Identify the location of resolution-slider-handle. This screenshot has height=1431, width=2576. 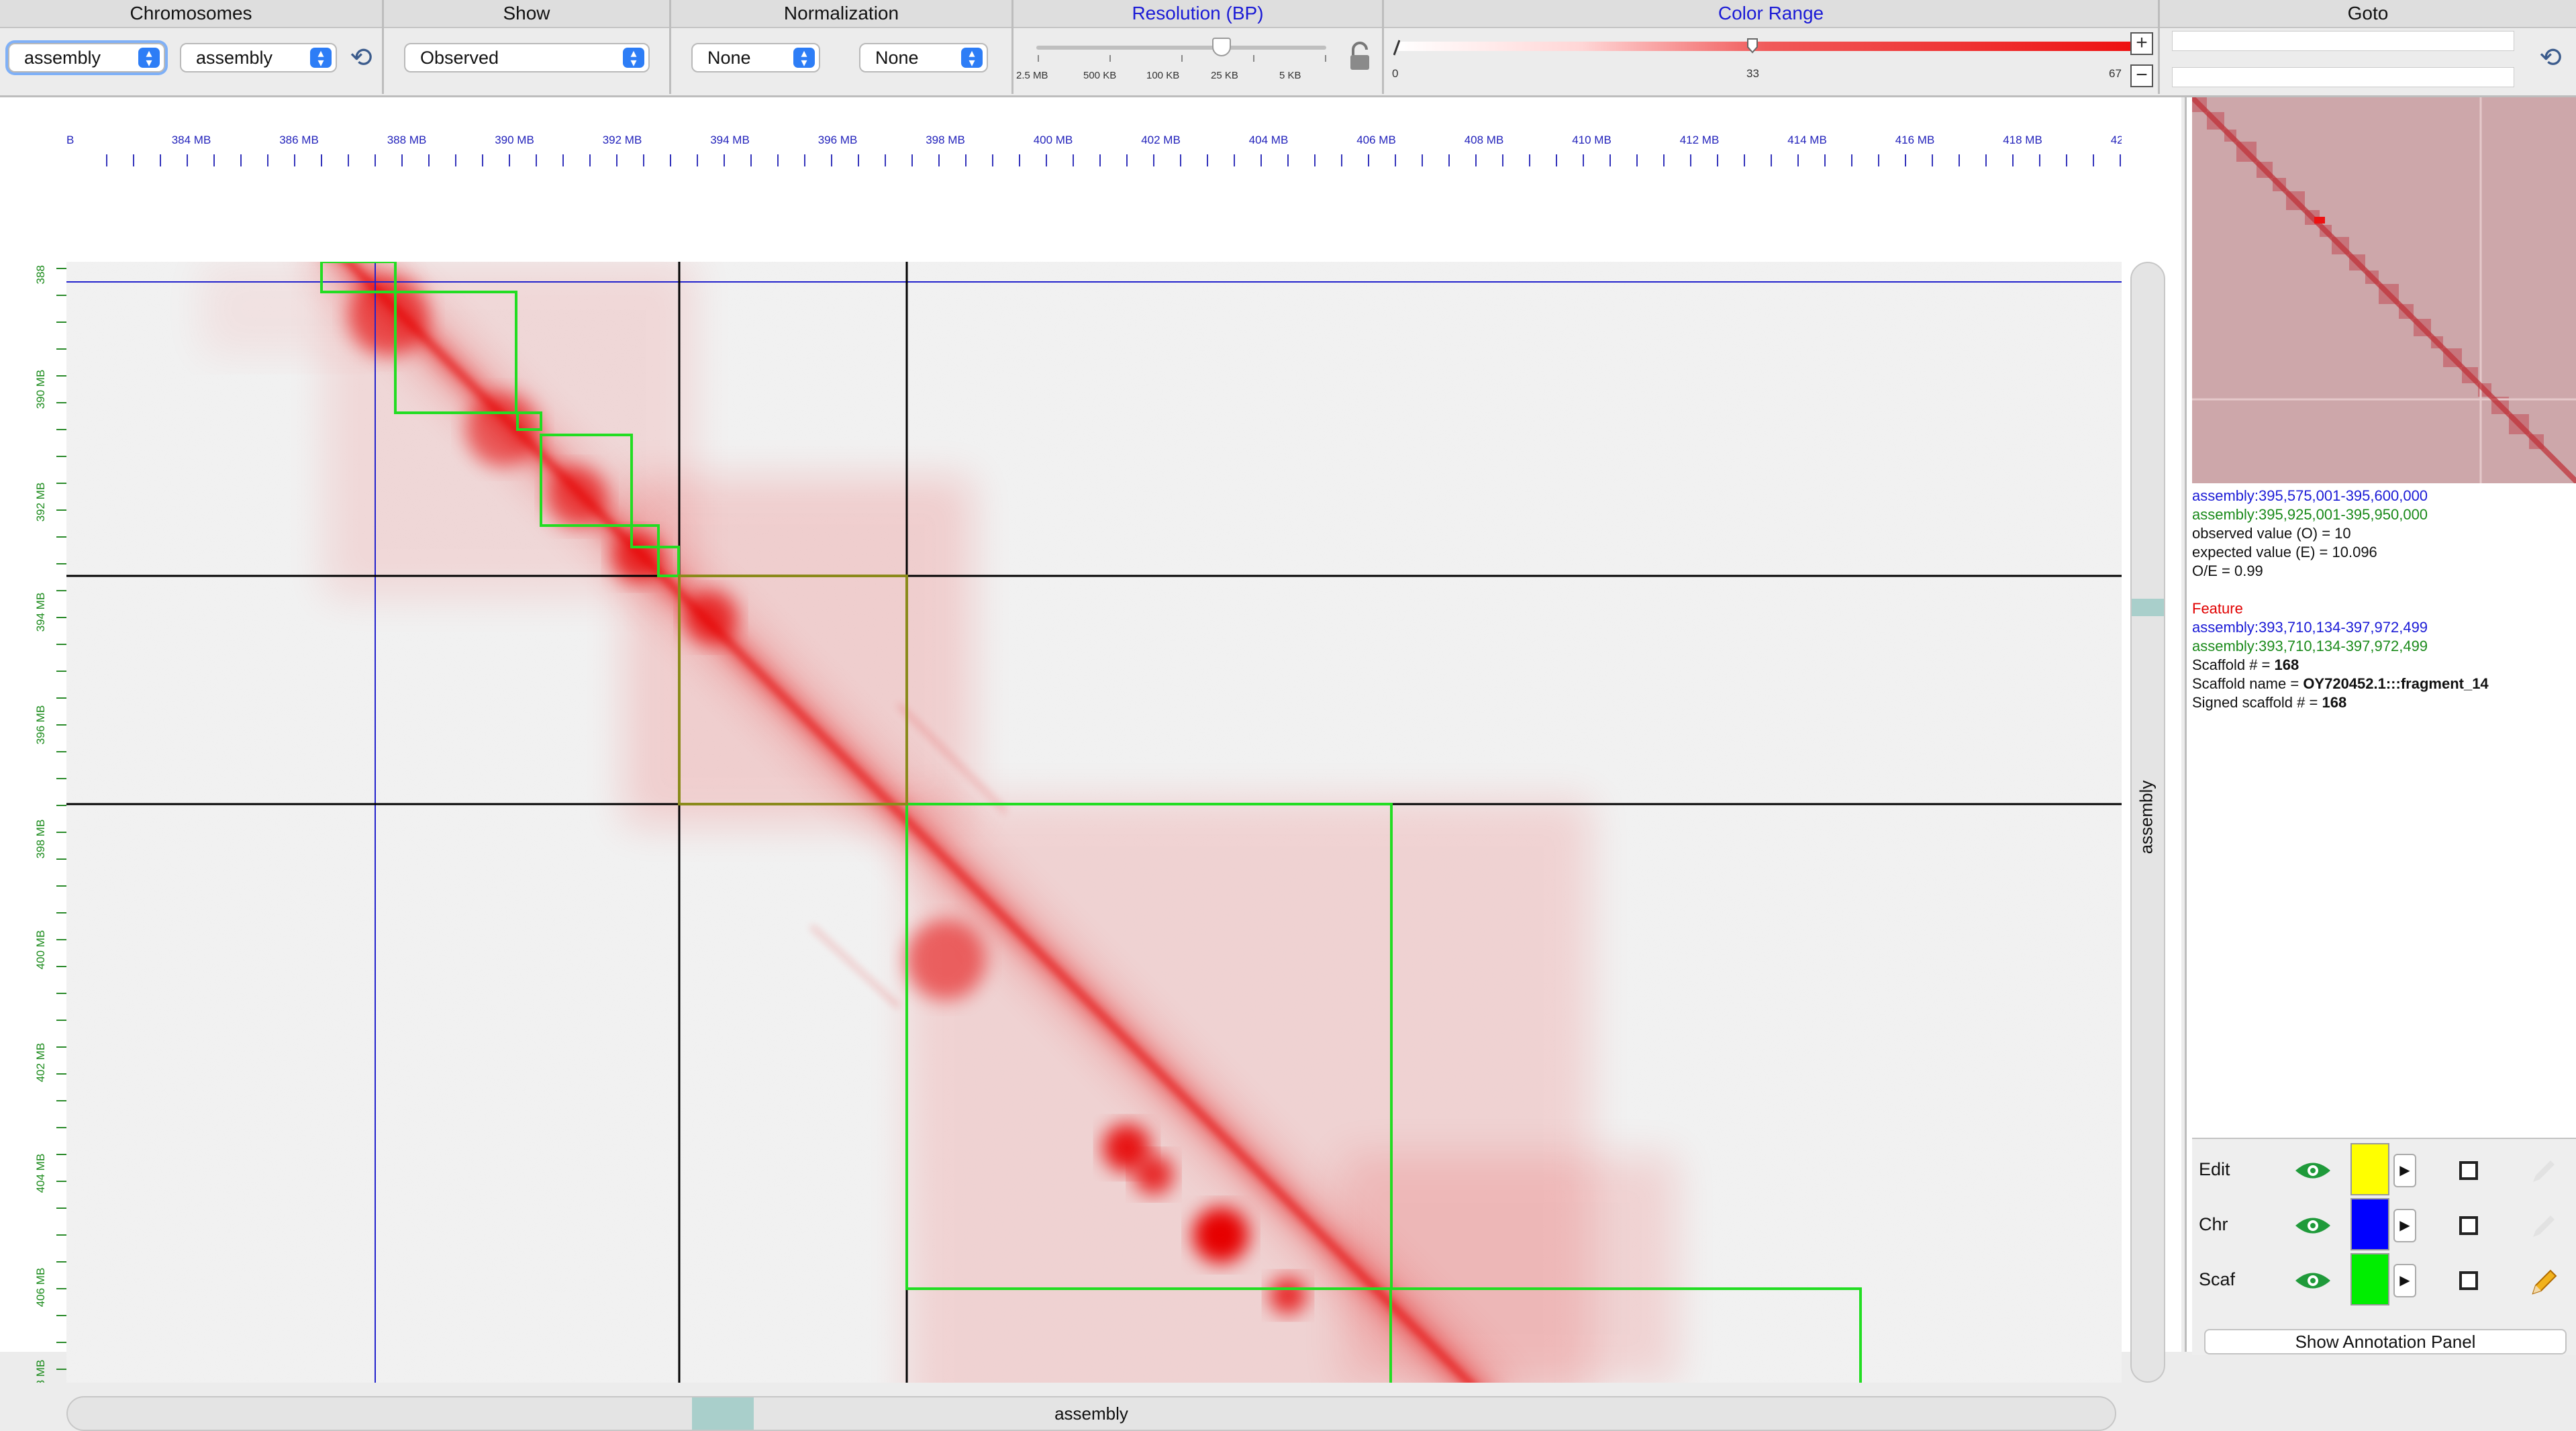
(1221, 47).